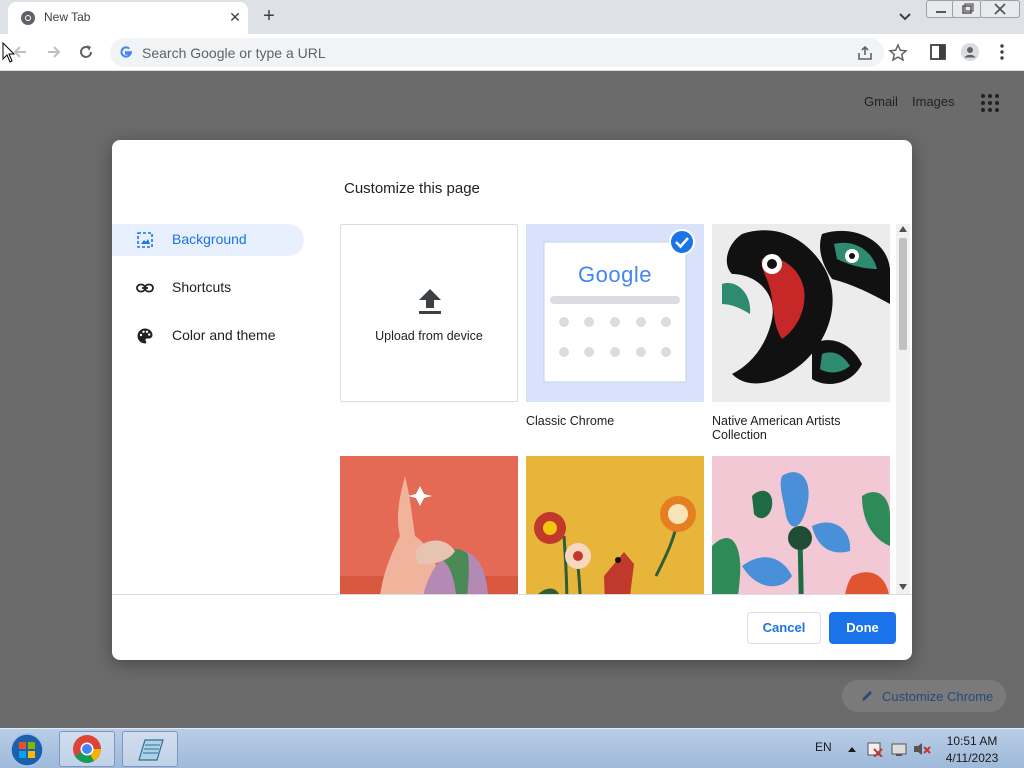 The image size is (1024, 768). I want to click on pencil-icon, so click(867, 696).